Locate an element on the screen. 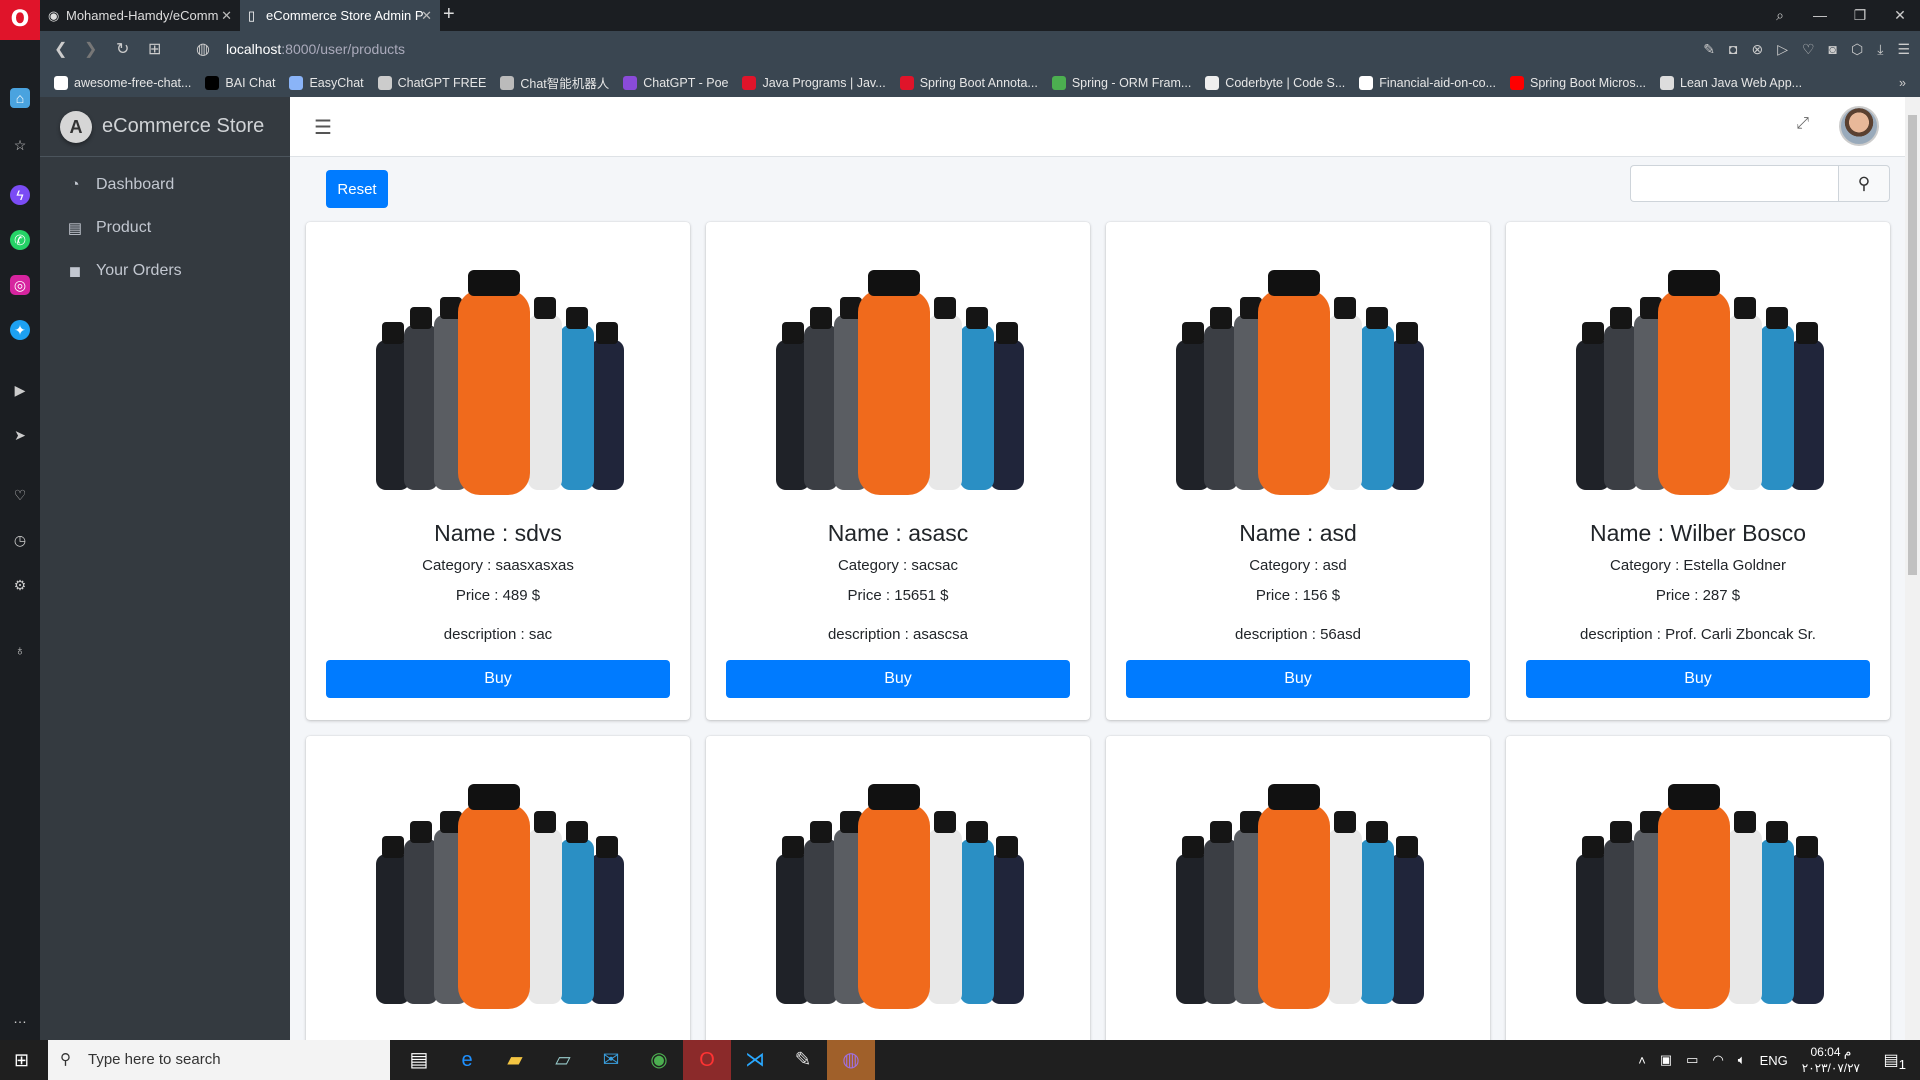 The height and width of the screenshot is (1080, 1920). task-view-icon: ▤ is located at coordinates (419, 1060).